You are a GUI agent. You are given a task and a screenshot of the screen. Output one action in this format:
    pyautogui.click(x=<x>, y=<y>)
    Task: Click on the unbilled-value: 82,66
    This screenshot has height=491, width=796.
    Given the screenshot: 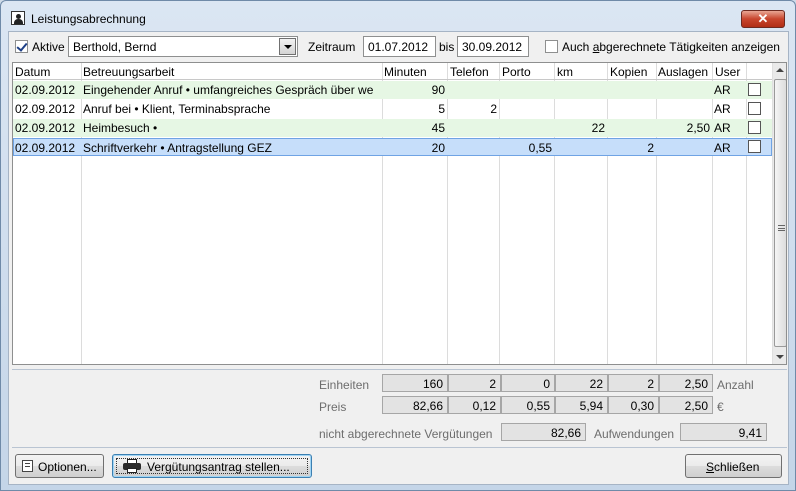 What is the action you would take?
    pyautogui.click(x=543, y=432)
    